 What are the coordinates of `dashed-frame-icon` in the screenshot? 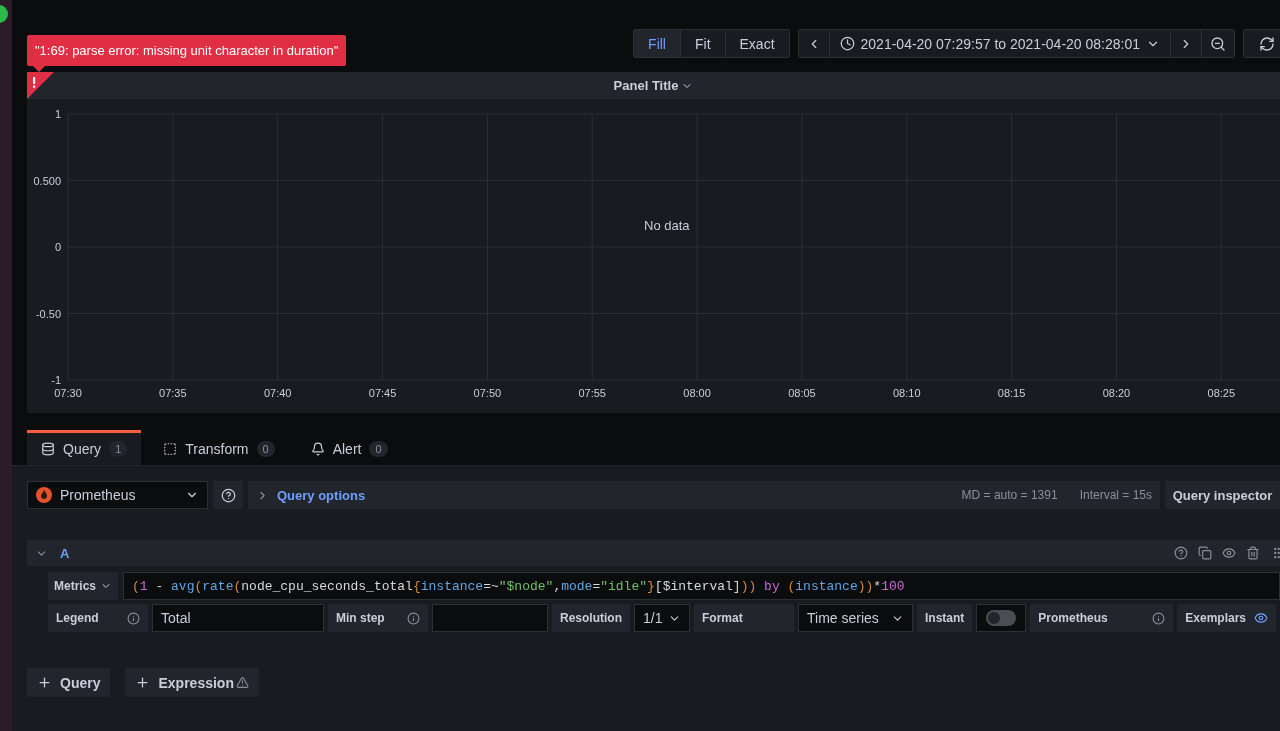 It's located at (170, 449).